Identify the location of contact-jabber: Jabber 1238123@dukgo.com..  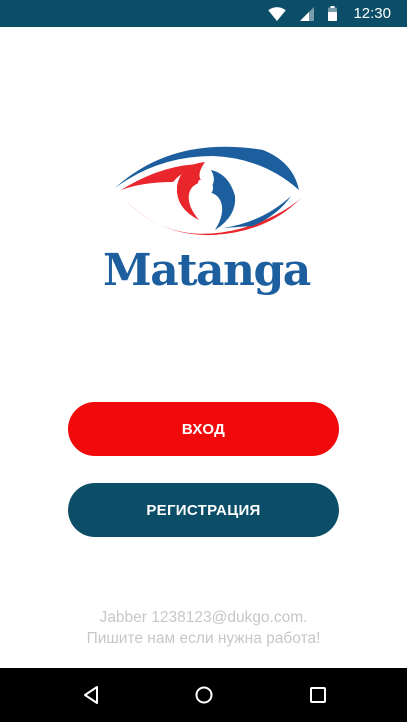
(203, 617).